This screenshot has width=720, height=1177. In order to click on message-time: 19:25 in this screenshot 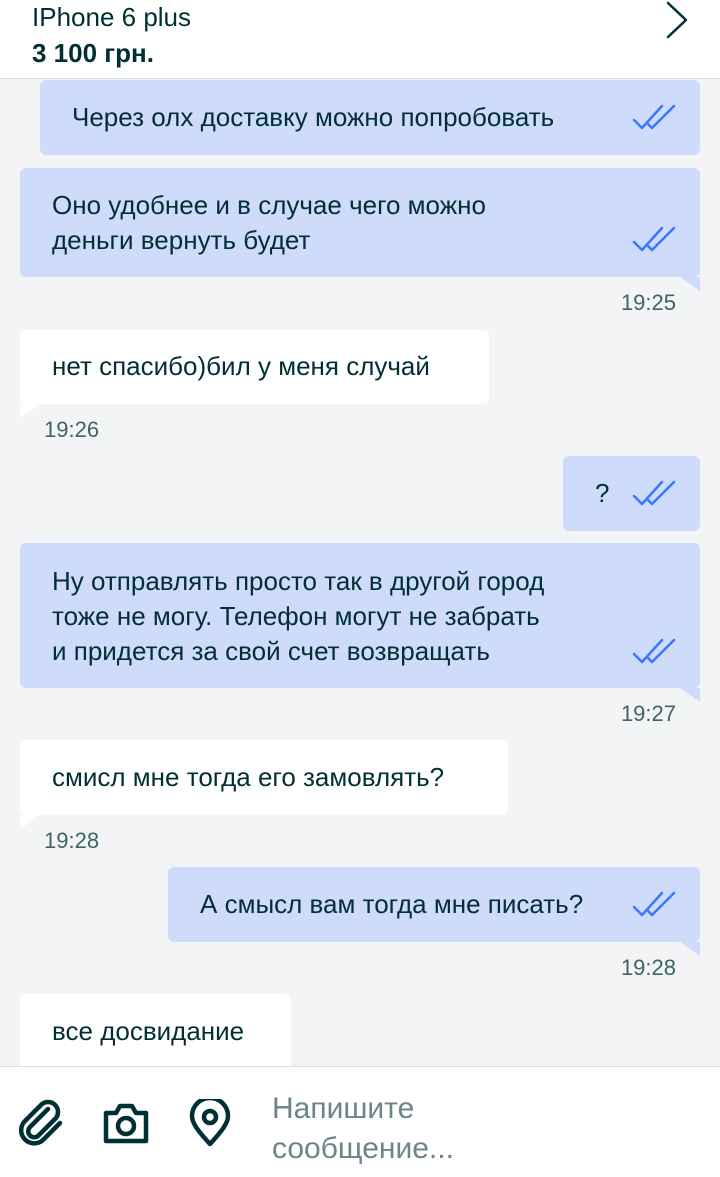, I will do `click(648, 302)`.